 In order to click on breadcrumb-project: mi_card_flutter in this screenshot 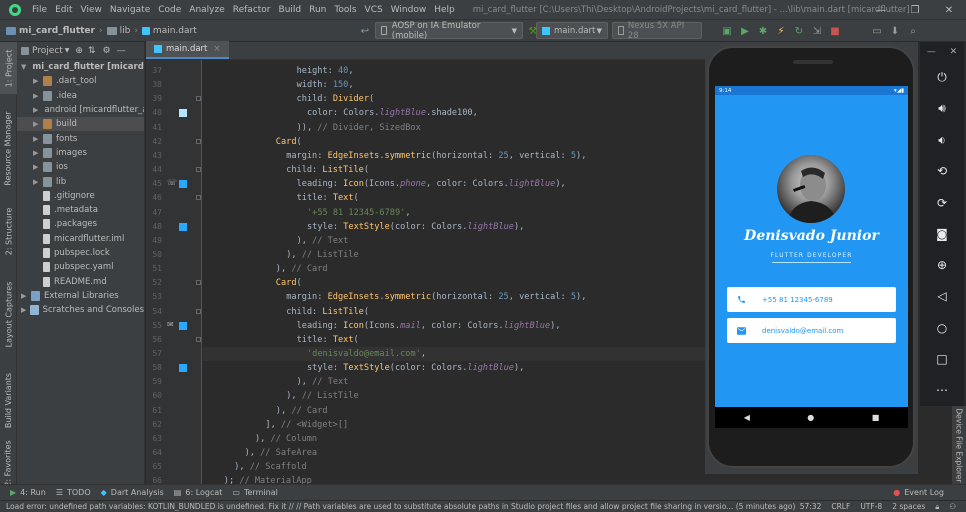, I will do `click(57, 31)`.